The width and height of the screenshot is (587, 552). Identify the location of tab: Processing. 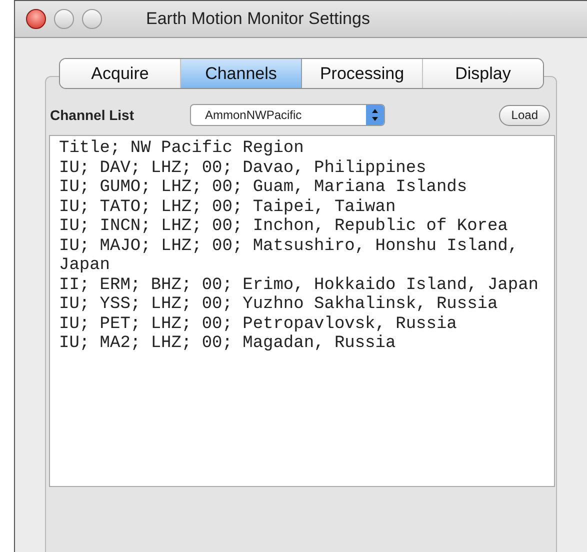
(362, 73).